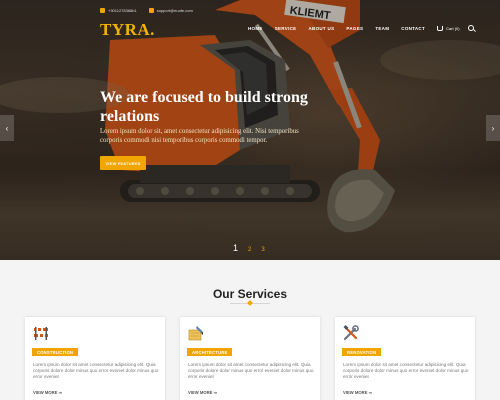  What do you see at coordinates (382, 28) in the screenshot?
I see `nav-item-team: TEAM` at bounding box center [382, 28].